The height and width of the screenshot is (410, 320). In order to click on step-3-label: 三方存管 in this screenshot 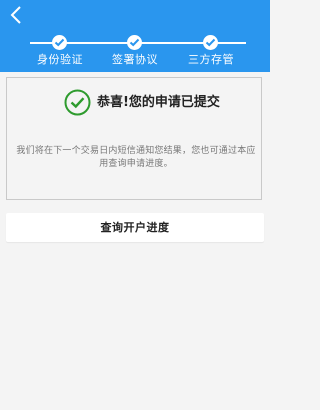, I will do `click(211, 59)`.